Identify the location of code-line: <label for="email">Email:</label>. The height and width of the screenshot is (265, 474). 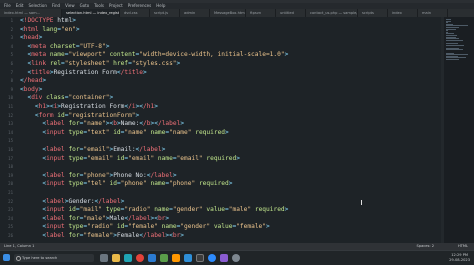
(92, 150).